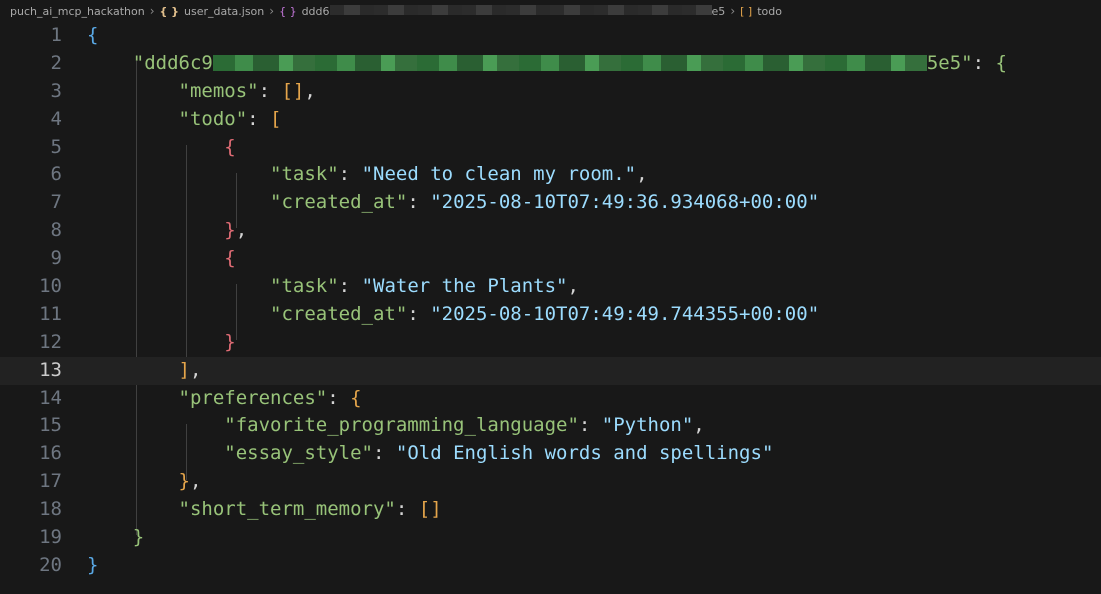 The height and width of the screenshot is (594, 1101). Describe the element at coordinates (50, 537) in the screenshot. I see `line-number: 19` at that location.